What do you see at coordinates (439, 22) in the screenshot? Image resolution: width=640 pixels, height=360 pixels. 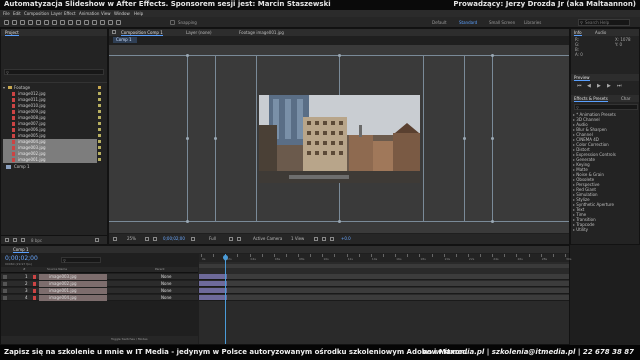 I see `workspace-default: Default` at bounding box center [439, 22].